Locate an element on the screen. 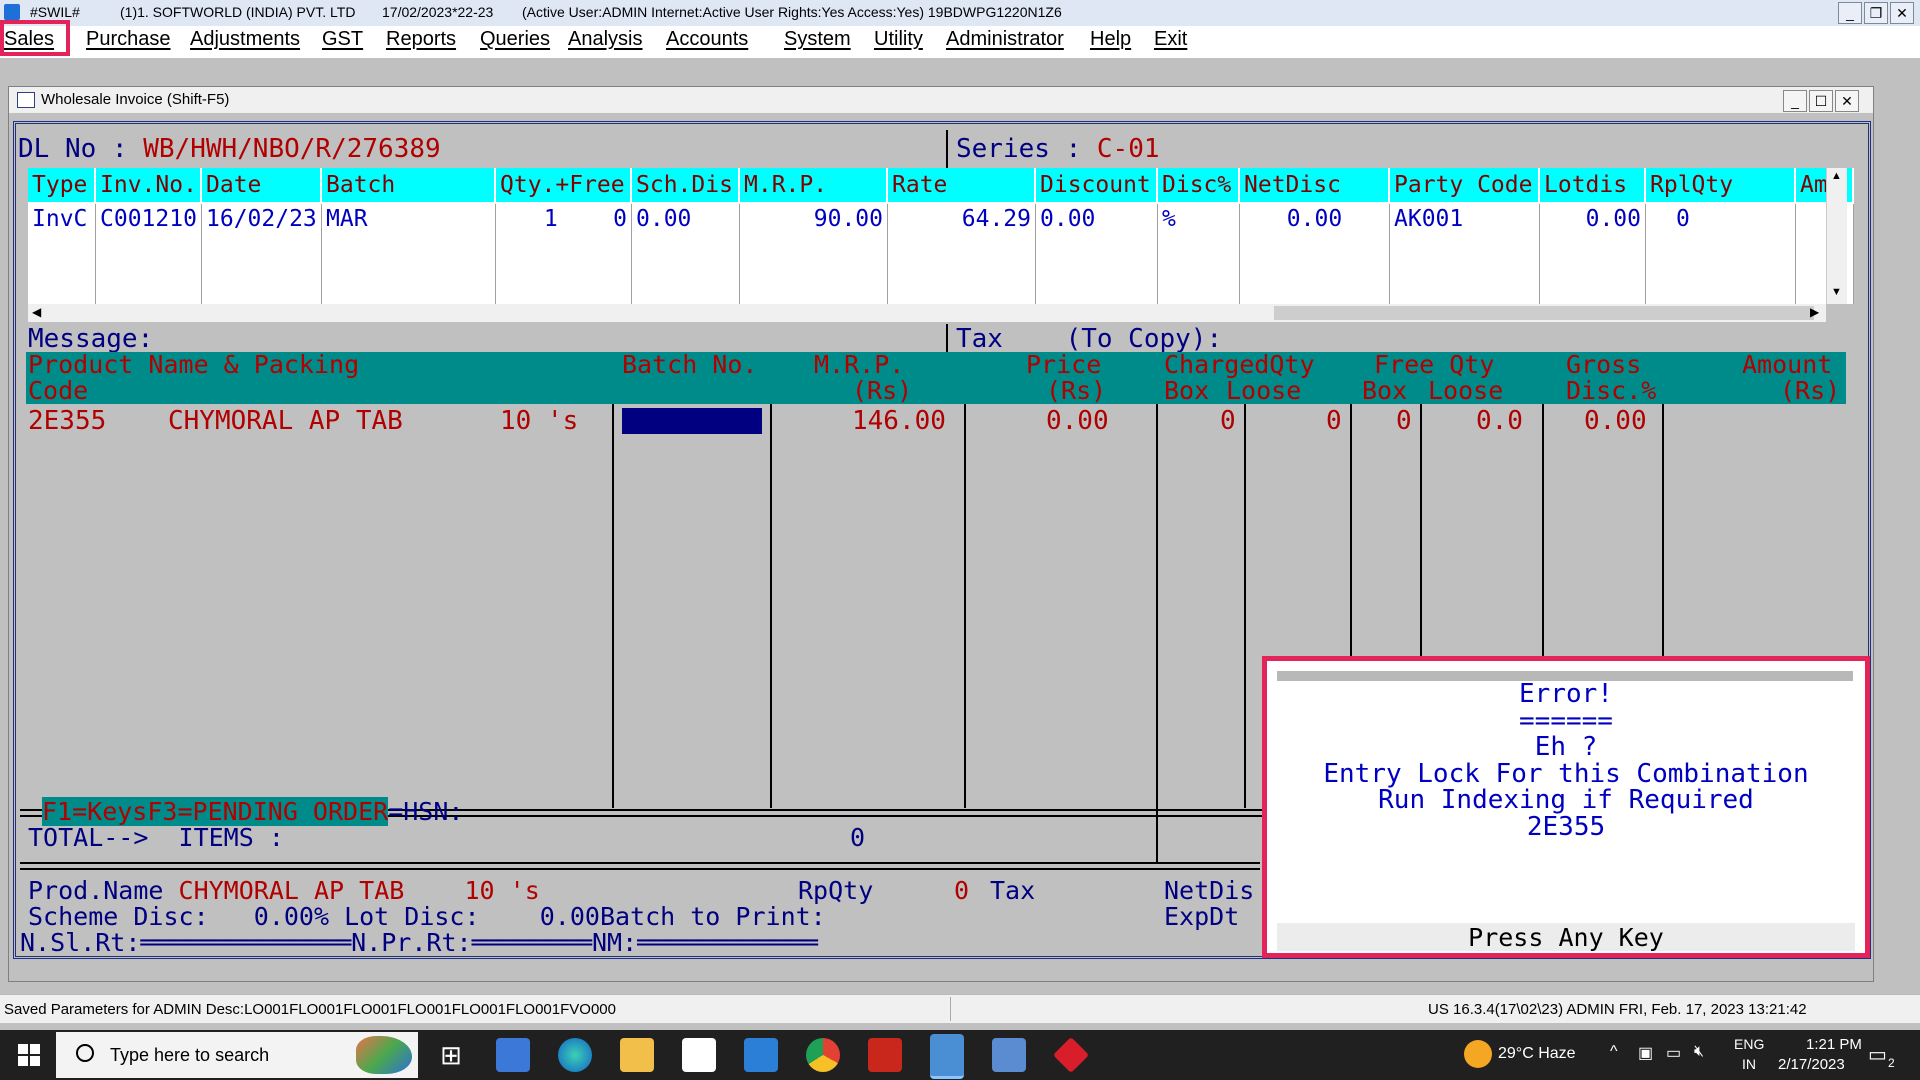 The width and height of the screenshot is (1920, 1080). invoice-close-button: ✕ is located at coordinates (1847, 101).